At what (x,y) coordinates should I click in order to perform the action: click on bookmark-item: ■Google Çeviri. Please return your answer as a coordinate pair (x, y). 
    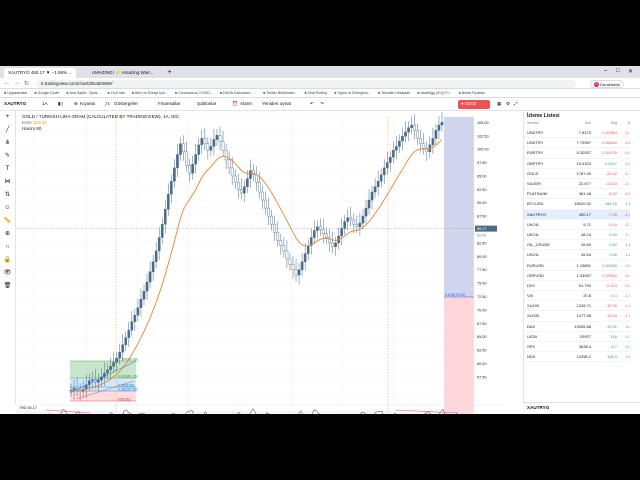
    Looking at the image, I should click on (46, 93).